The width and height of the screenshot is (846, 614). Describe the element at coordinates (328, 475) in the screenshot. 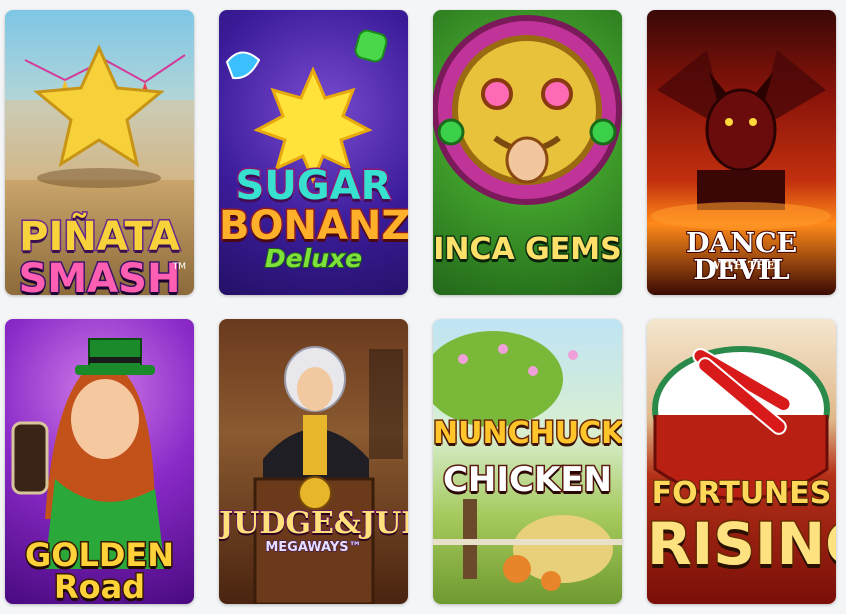

I see `judge-art` at that location.